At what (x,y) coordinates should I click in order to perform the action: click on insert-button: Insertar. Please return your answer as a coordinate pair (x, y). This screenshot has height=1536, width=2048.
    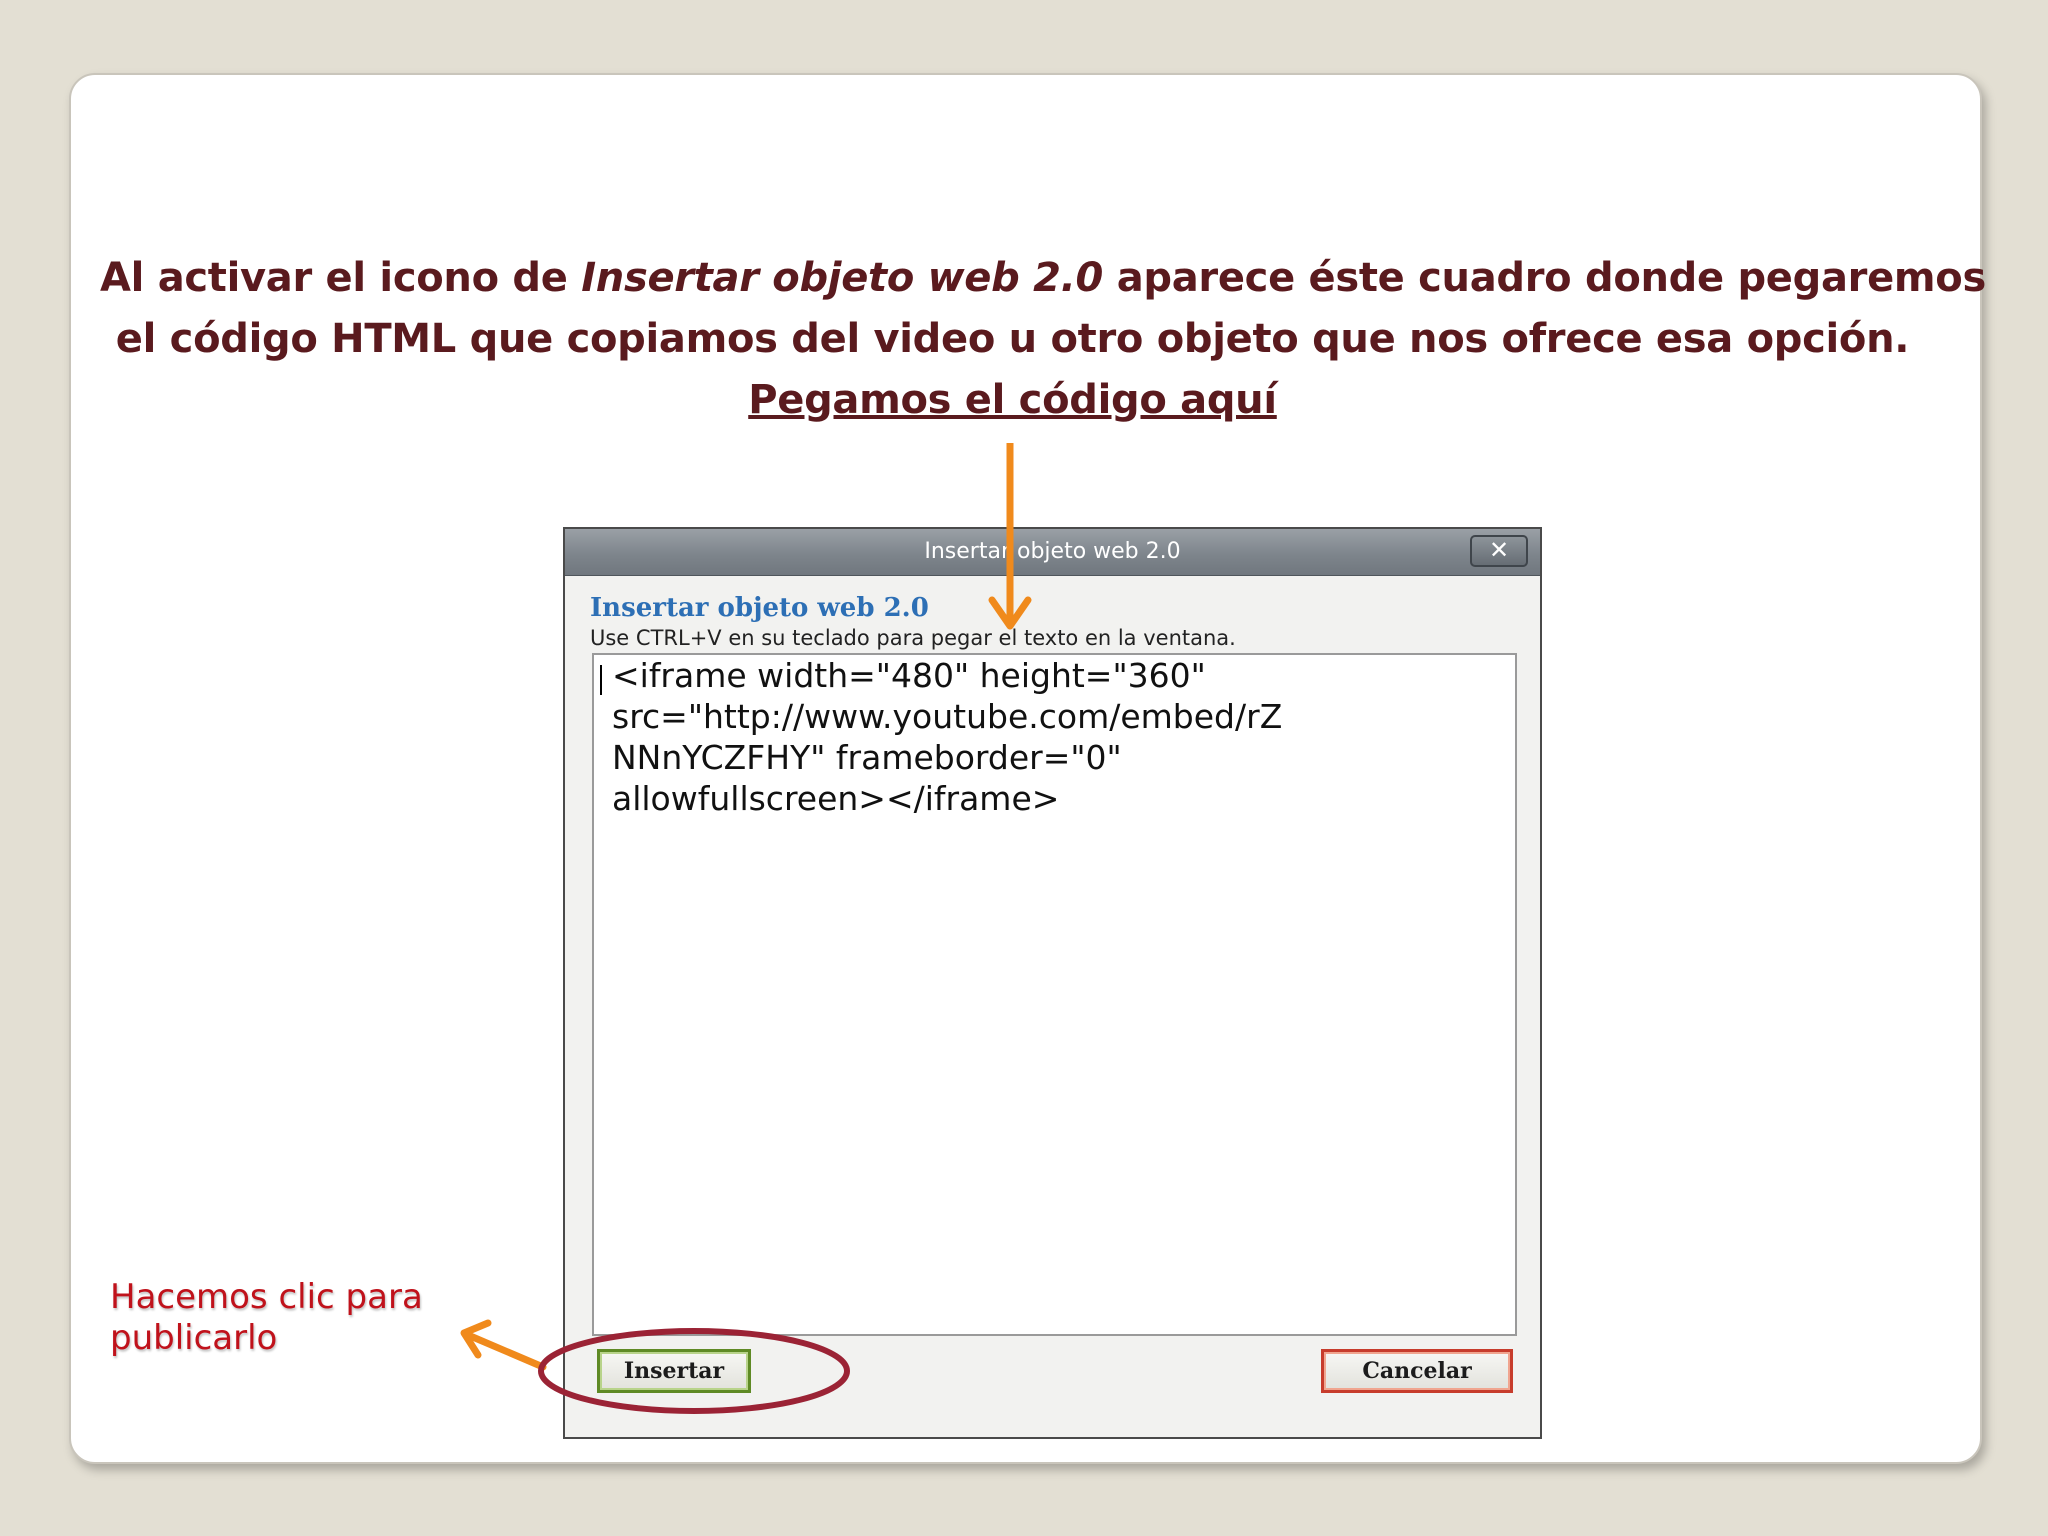
    Looking at the image, I should click on (674, 1371).